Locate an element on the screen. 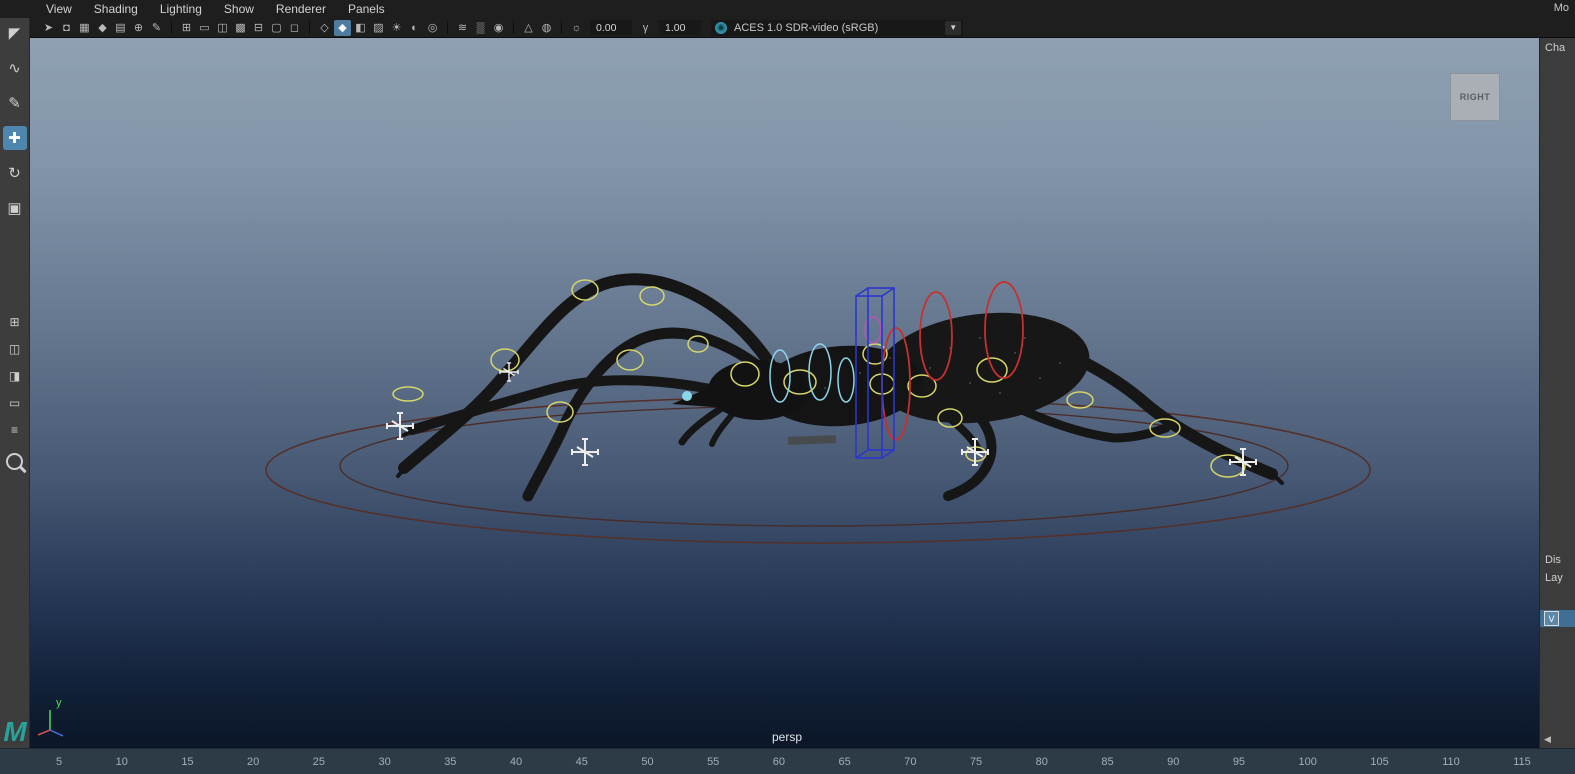  maya-logo: M is located at coordinates (15, 731).